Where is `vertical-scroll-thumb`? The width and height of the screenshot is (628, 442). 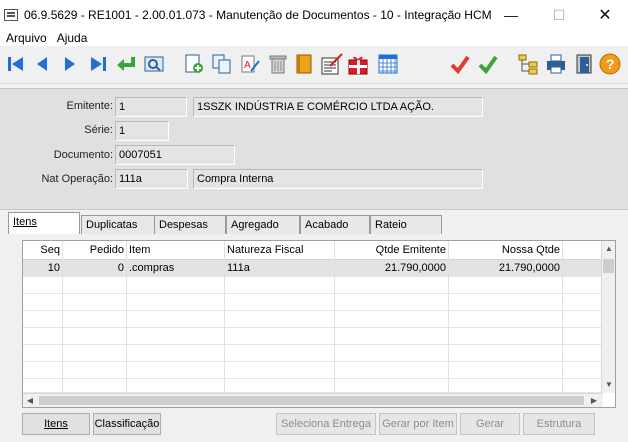
vertical-scroll-thumb is located at coordinates (608, 266).